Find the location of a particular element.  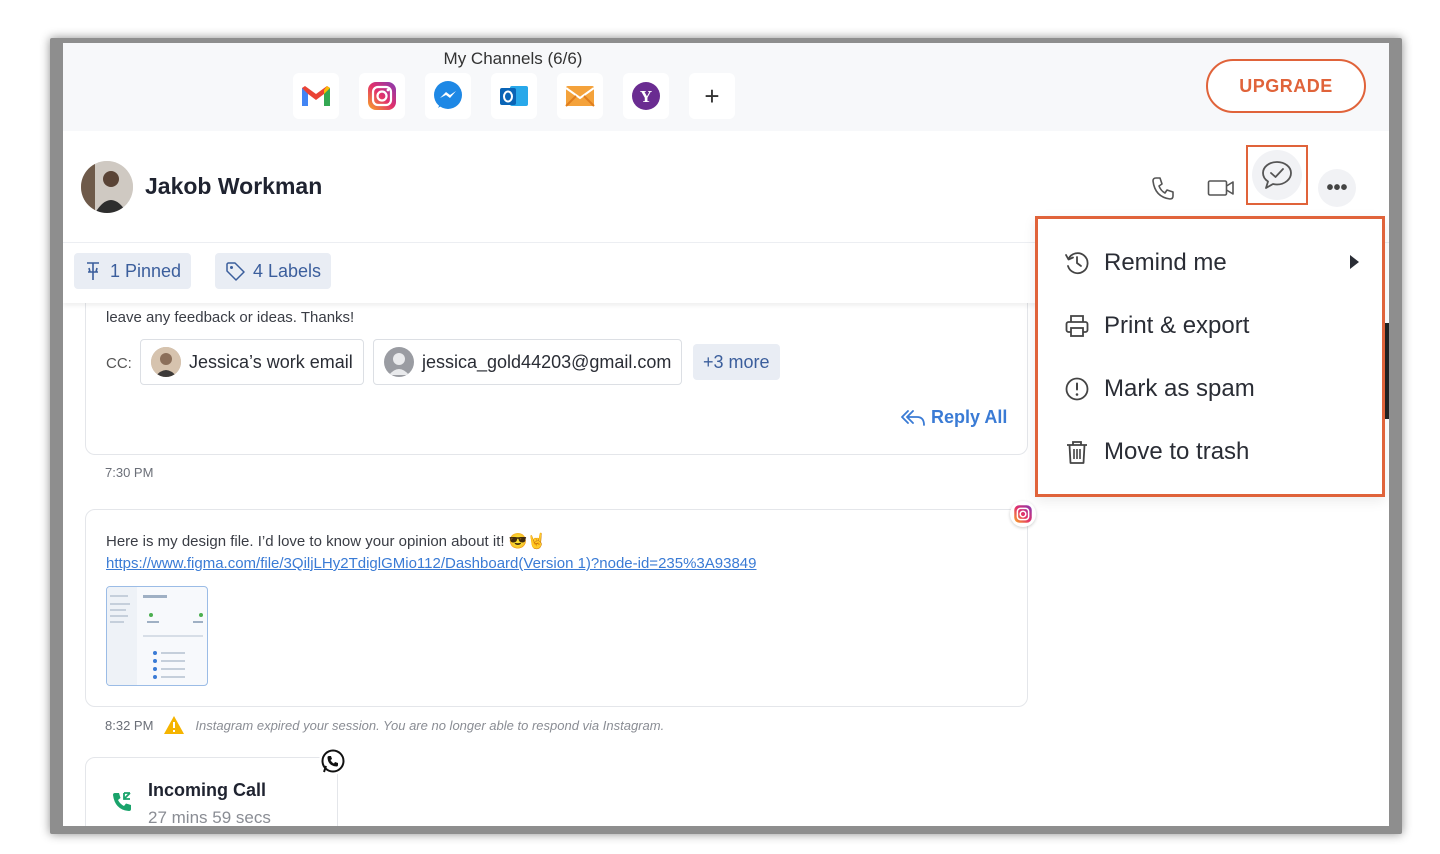

menu-item-move-to-trash: Move to trash is located at coordinates (1156, 452).